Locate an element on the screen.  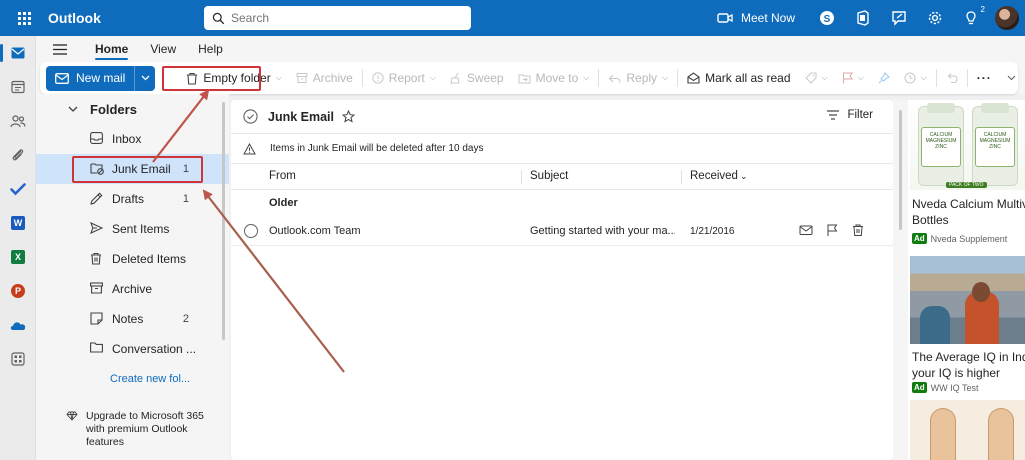
annotation-arrows is located at coordinates (248, 231).